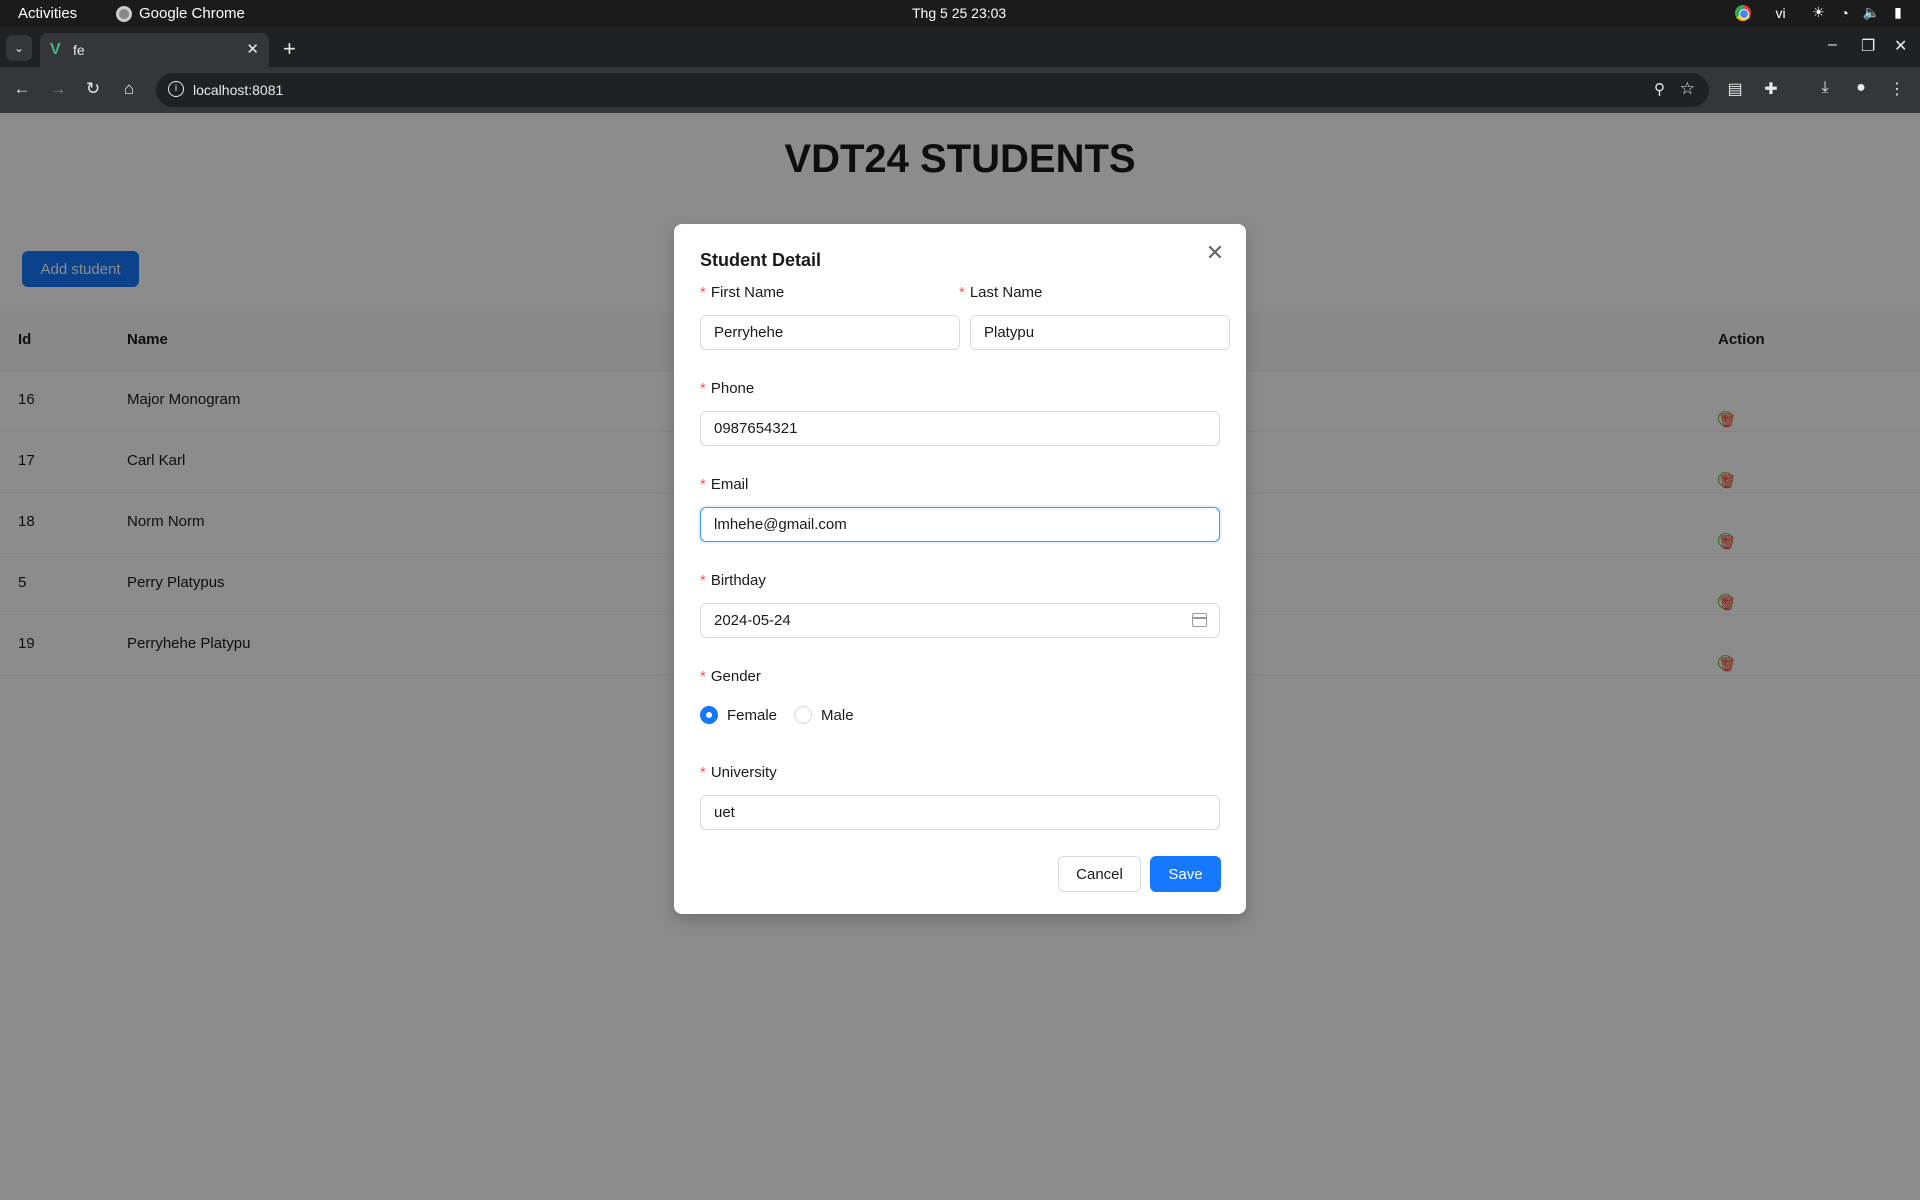  What do you see at coordinates (742, 292) in the screenshot?
I see `first-name-label: * First Name` at bounding box center [742, 292].